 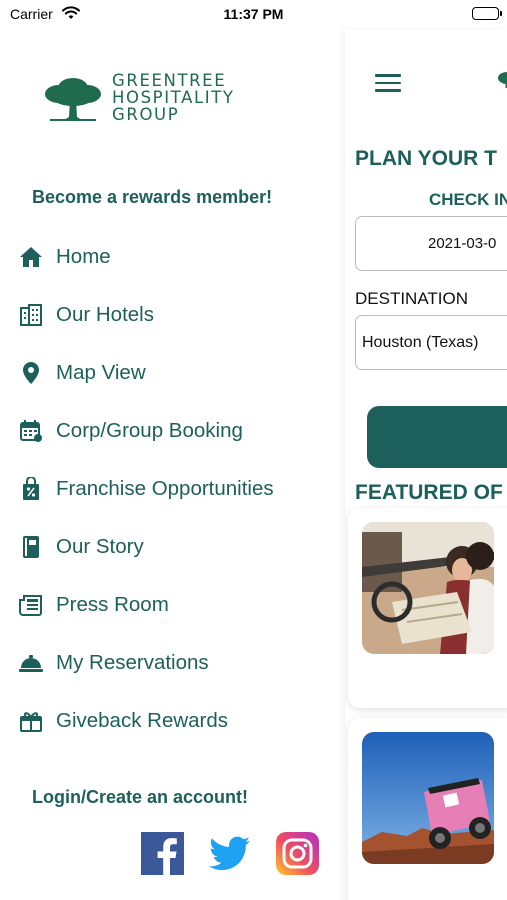 I want to click on menu-item-label: Franchise Opportunities, so click(x=165, y=488).